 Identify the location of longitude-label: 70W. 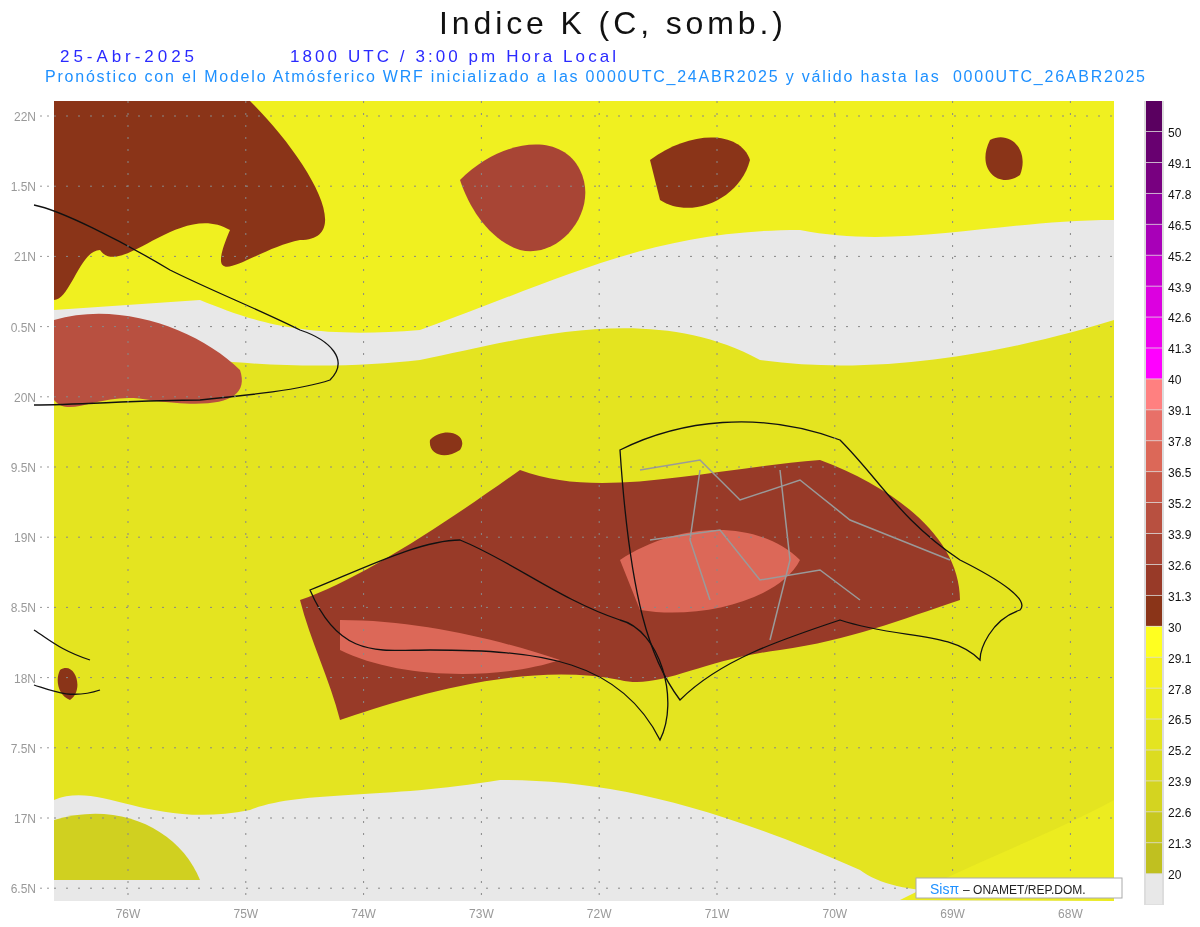
(835, 914).